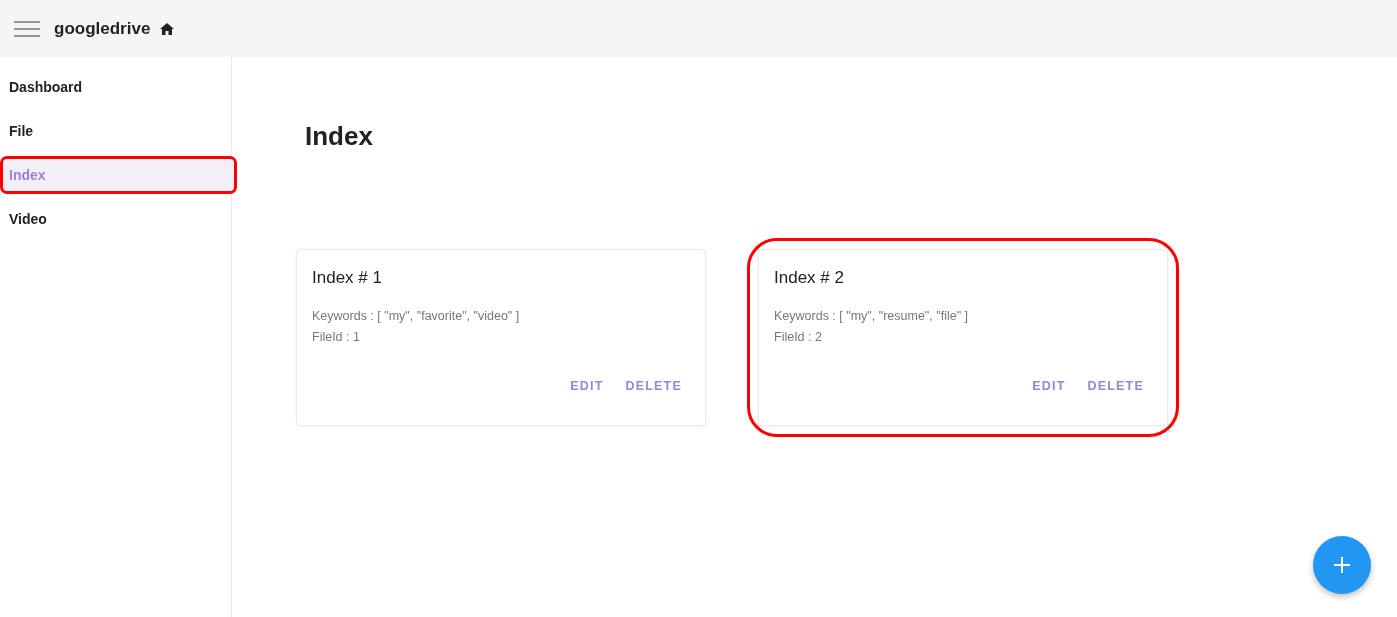  I want to click on app-title: googledrive, so click(102, 28).